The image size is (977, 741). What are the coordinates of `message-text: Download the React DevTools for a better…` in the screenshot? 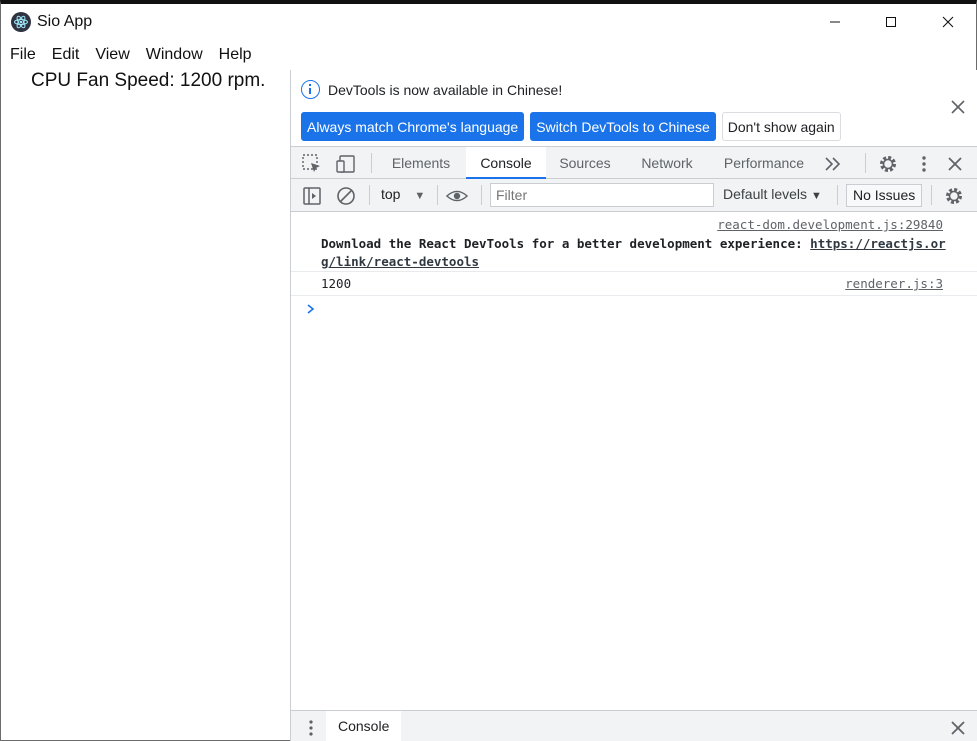 It's located at (638, 253).